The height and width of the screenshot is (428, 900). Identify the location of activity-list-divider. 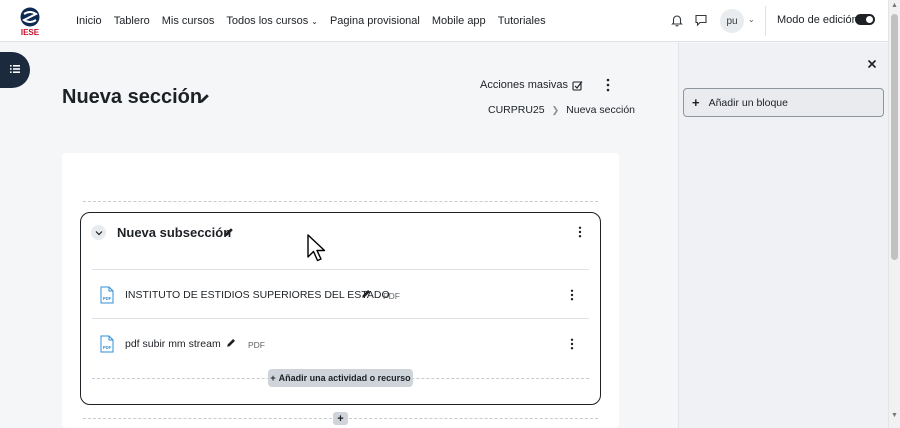
(340, 269).